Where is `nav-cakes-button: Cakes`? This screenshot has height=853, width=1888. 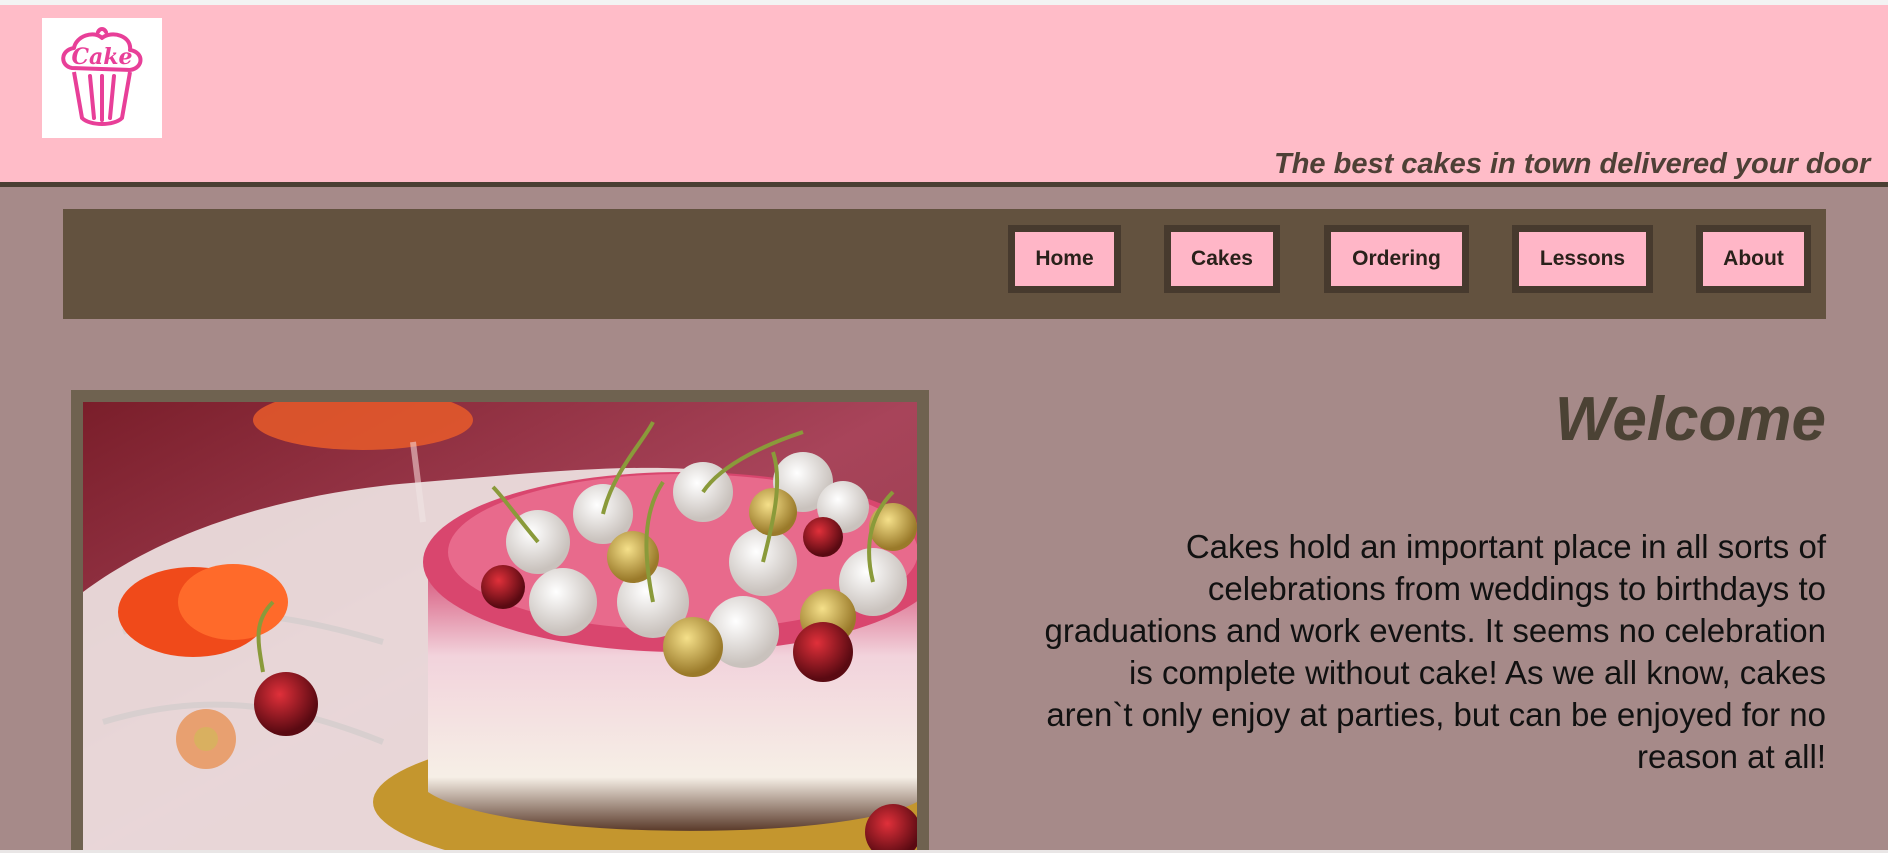
nav-cakes-button: Cakes is located at coordinates (1222, 259).